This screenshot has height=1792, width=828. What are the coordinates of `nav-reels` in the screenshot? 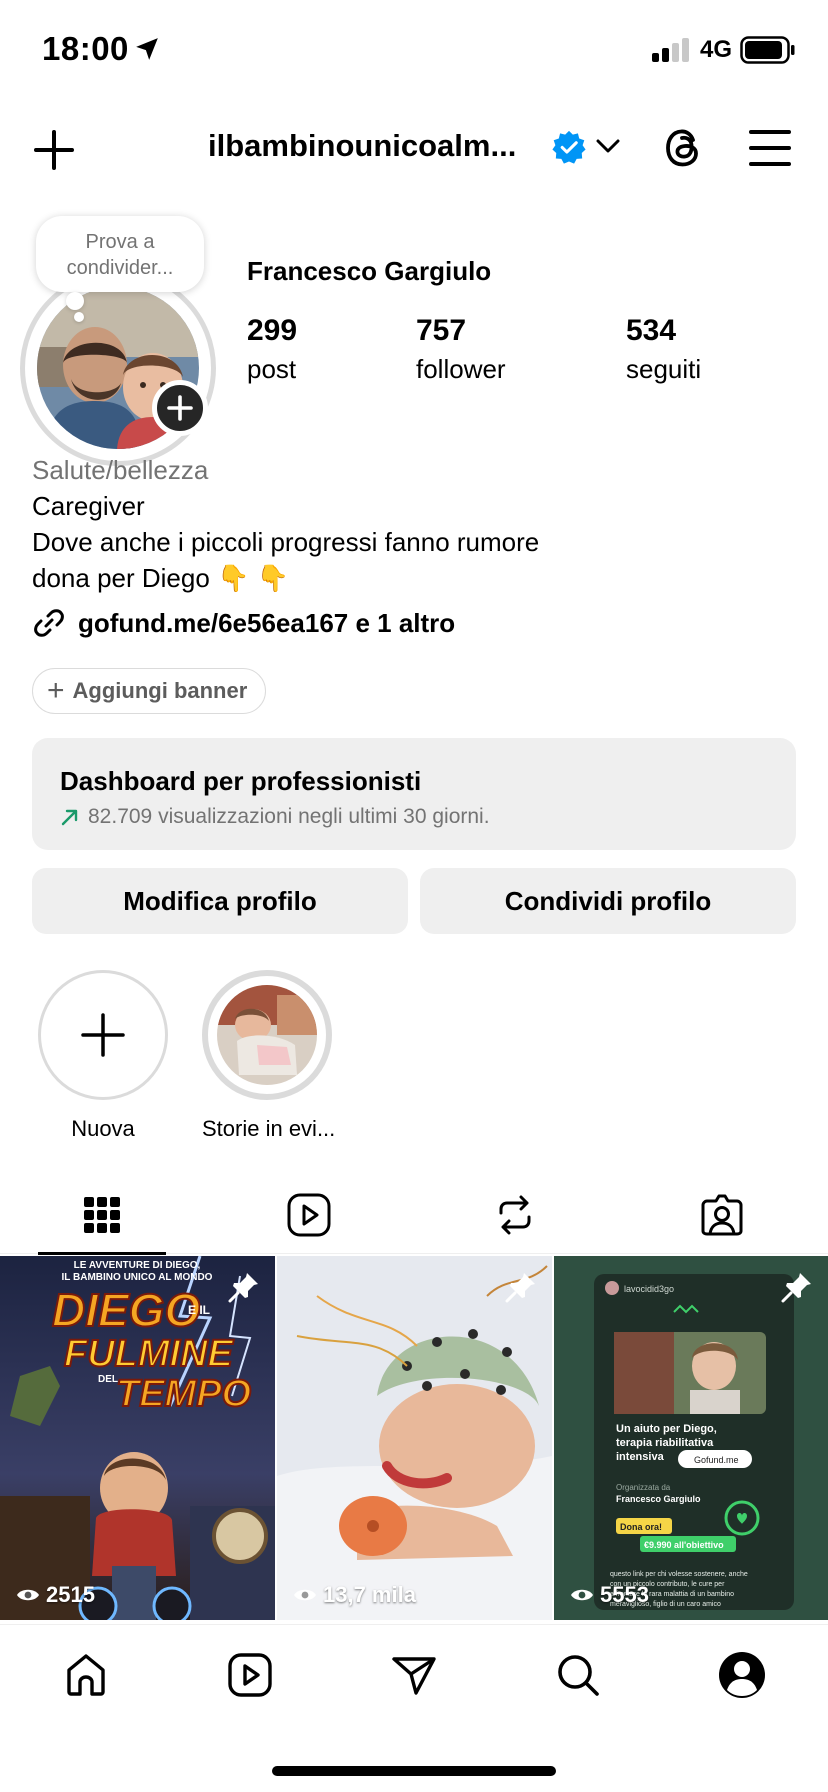 It's located at (250, 1675).